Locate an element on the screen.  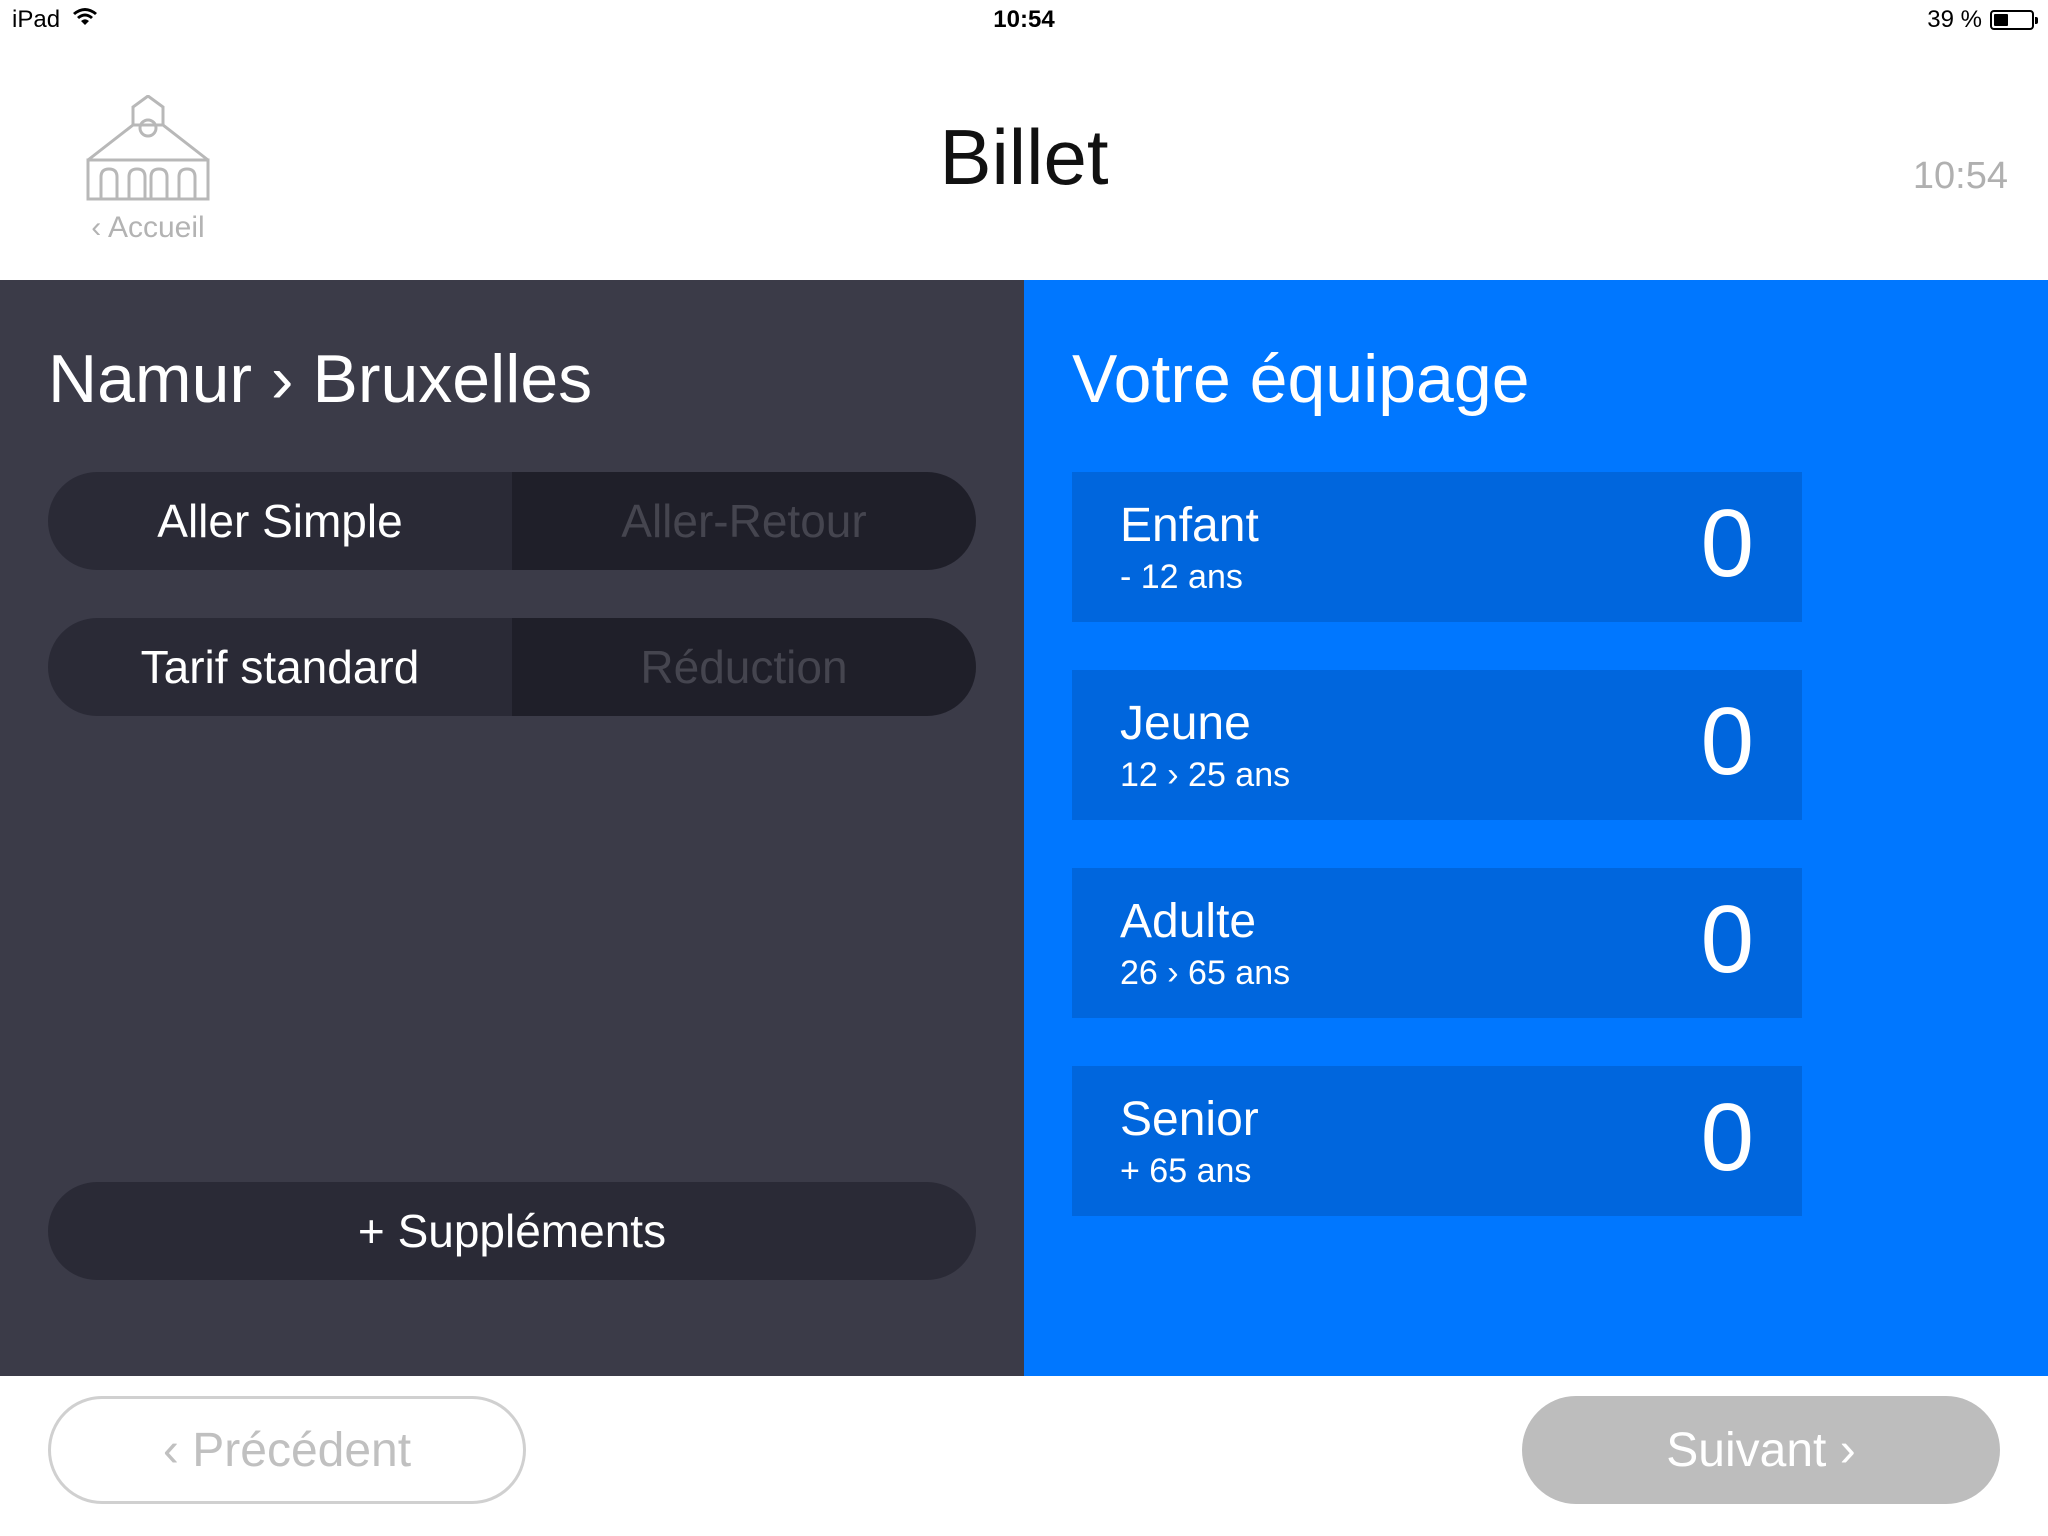
passenger-name: Adulte is located at coordinates (1188, 921).